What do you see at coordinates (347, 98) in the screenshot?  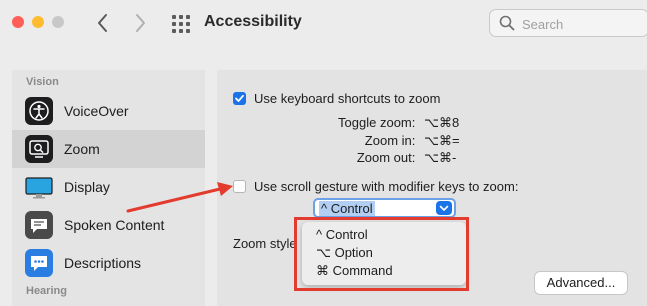 I see `keyboard-shortcuts-label: Use keyboard shortcuts to zoom` at bounding box center [347, 98].